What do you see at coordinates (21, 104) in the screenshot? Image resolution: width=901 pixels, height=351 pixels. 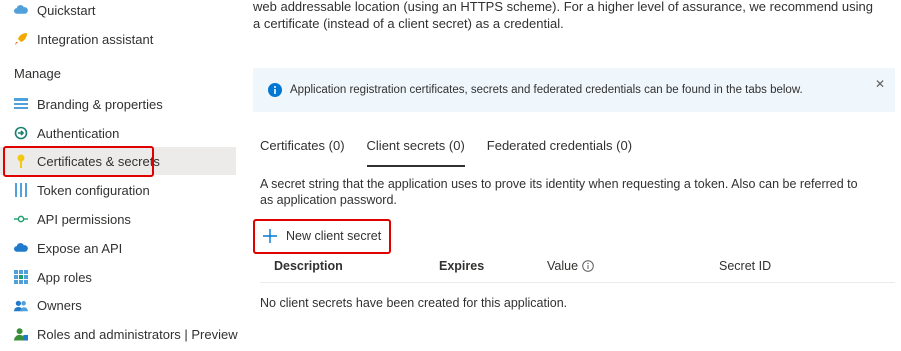 I see `branding-icon` at bounding box center [21, 104].